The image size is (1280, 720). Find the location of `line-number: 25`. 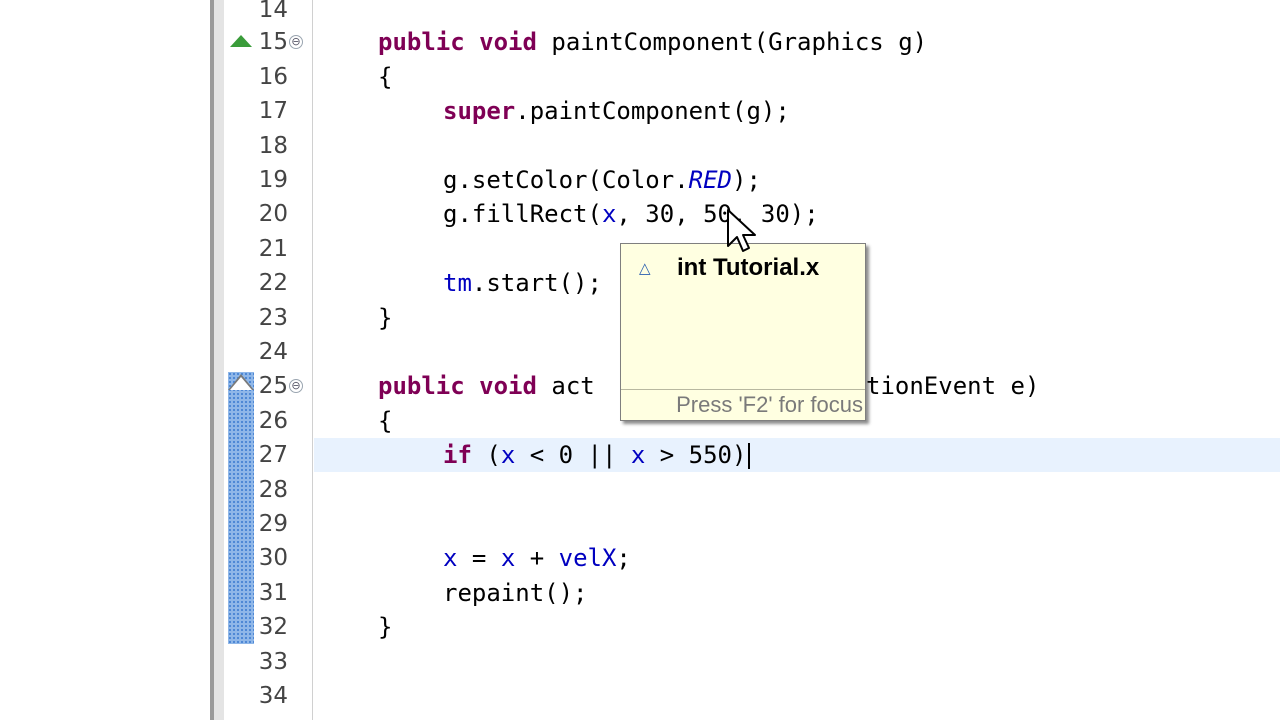

line-number: 25 is located at coordinates (273, 386).